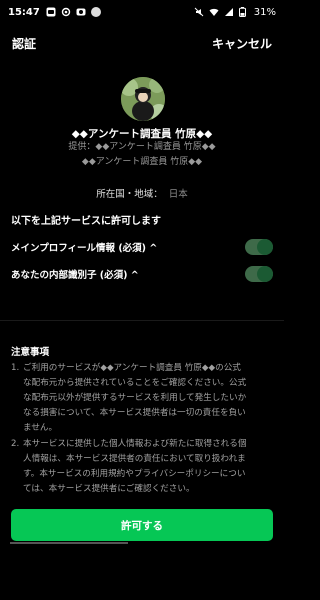 This screenshot has height=600, width=320. Describe the element at coordinates (134, 459) in the screenshot. I see `note-line: 人情報は、本サービス提供者の責任において取り扱われま` at that location.